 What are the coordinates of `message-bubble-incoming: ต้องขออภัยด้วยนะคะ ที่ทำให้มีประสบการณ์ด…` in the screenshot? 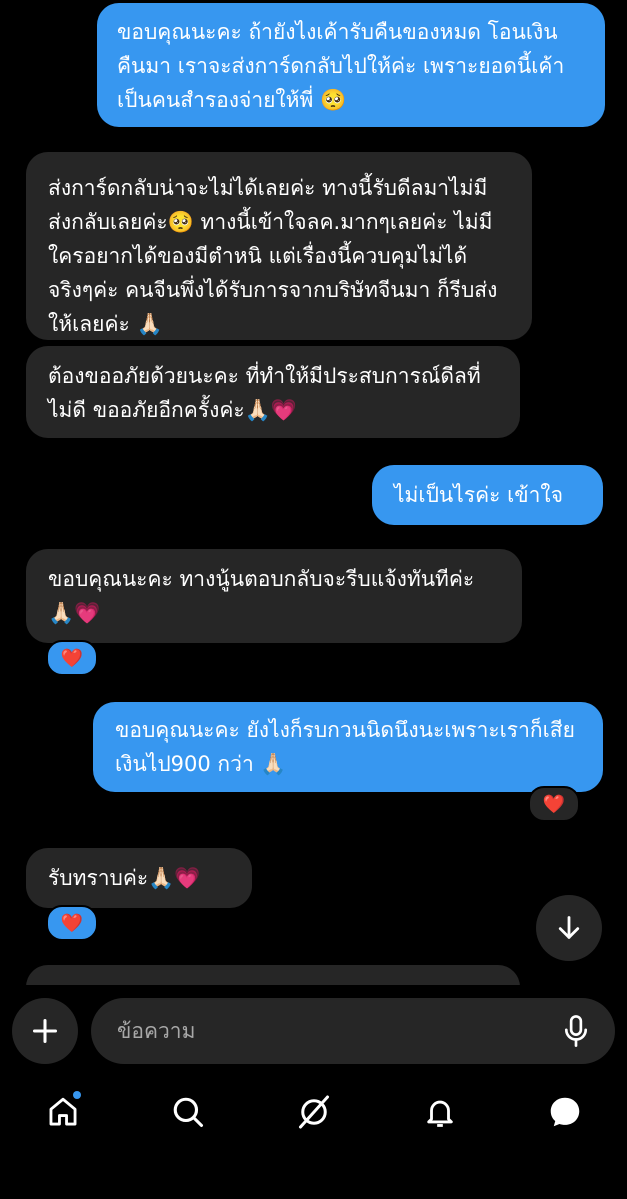 It's located at (273, 392).